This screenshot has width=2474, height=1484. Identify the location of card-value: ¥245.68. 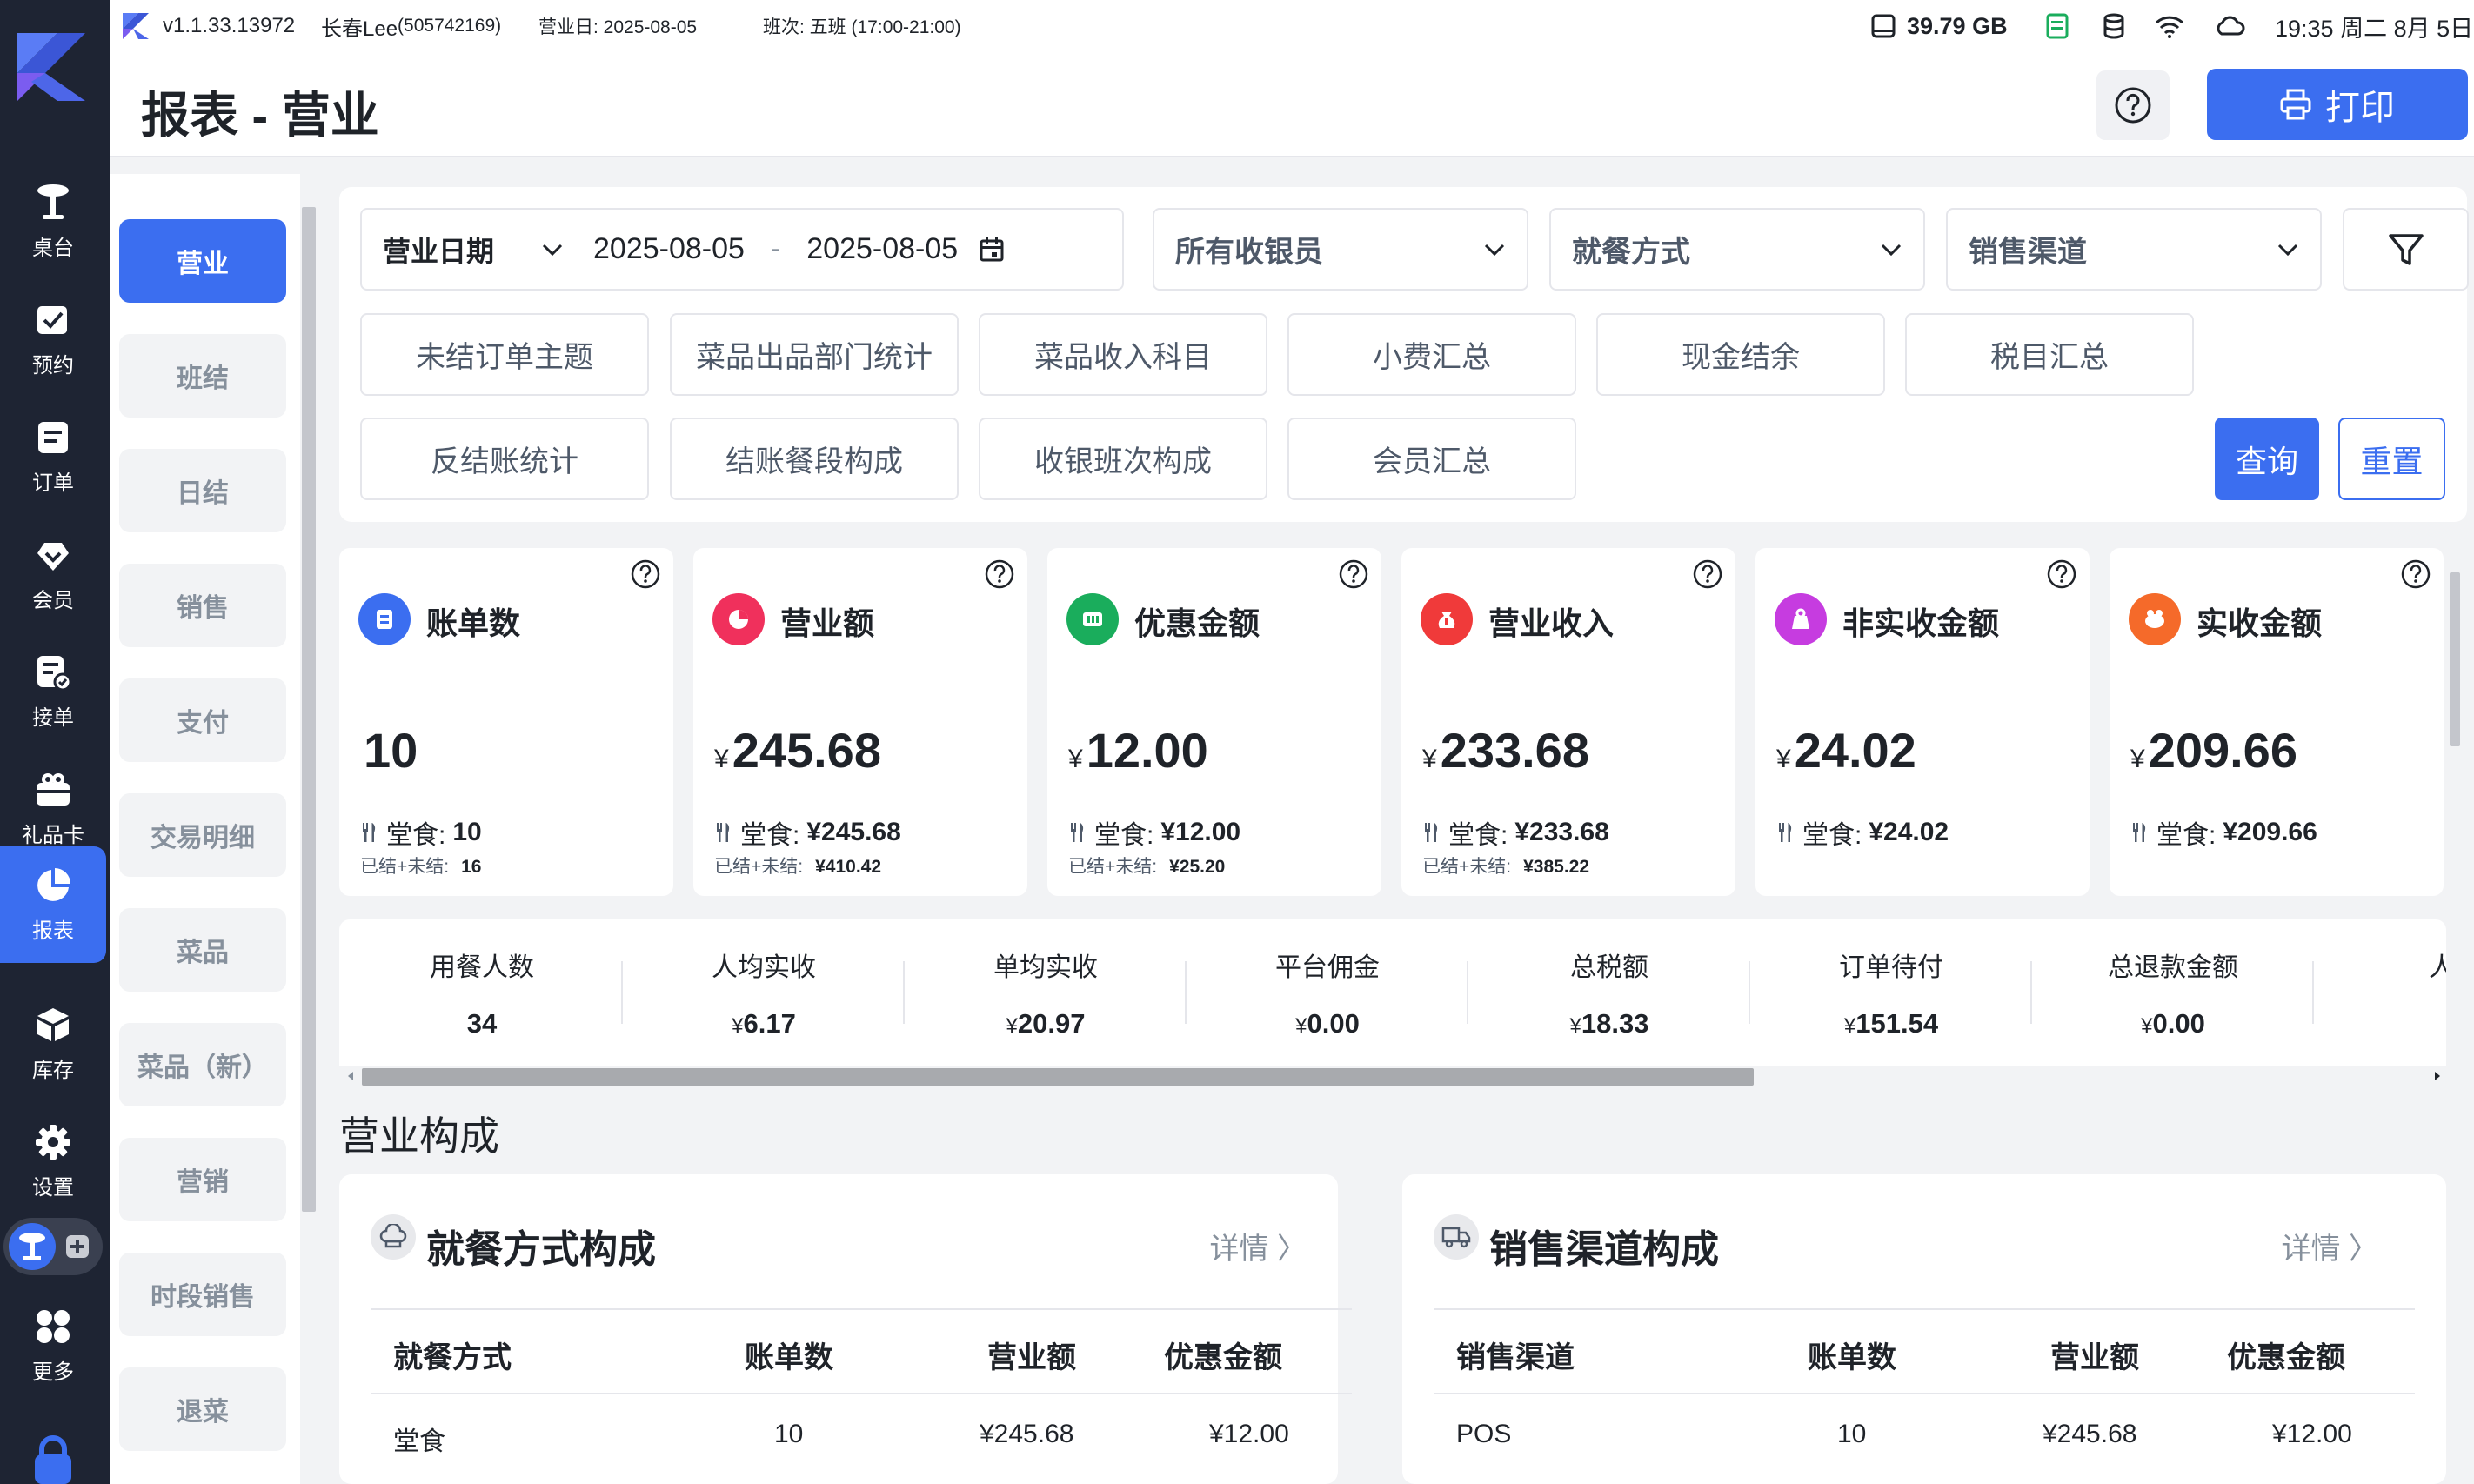
(797, 750).